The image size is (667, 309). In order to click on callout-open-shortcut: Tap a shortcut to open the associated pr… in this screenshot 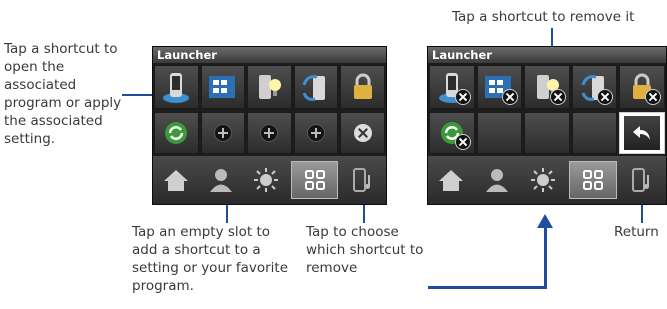, I will do `click(63, 94)`.